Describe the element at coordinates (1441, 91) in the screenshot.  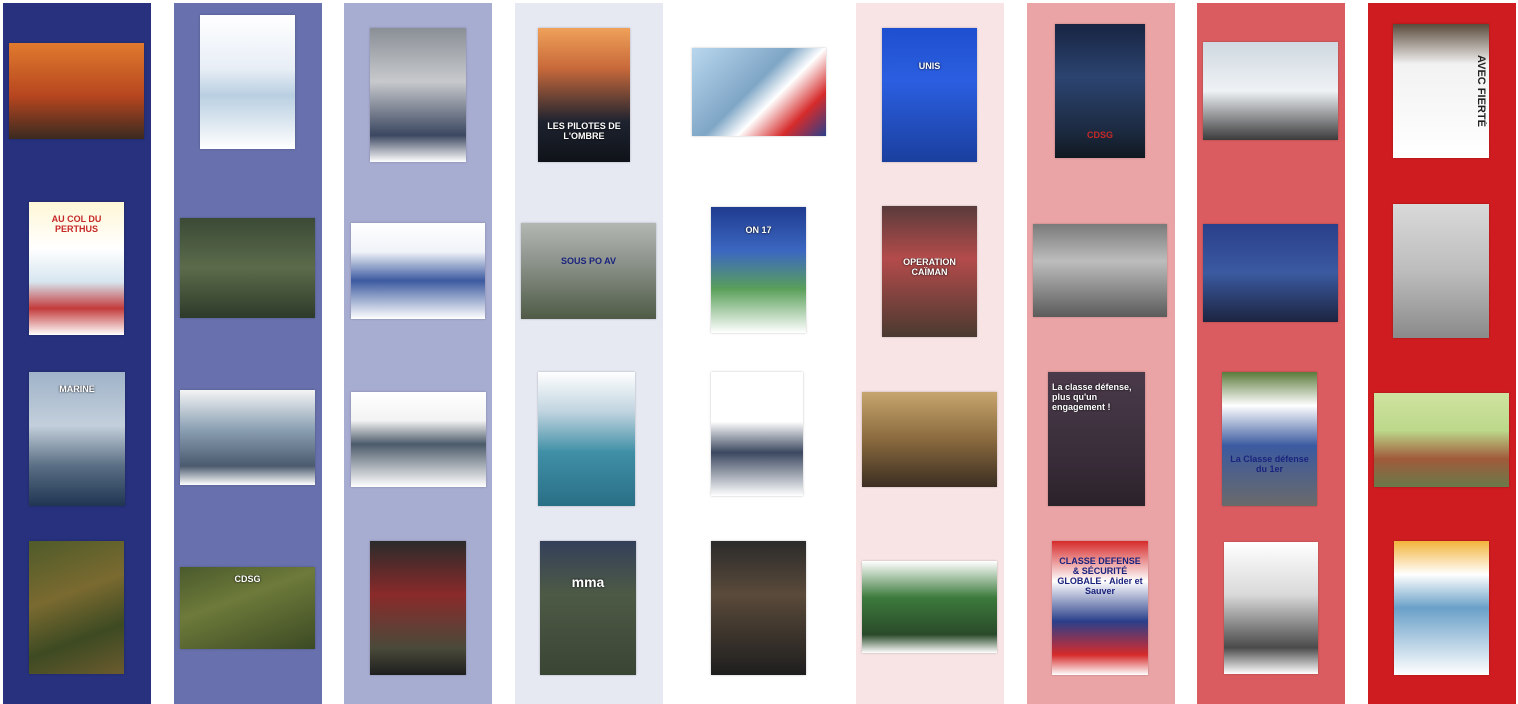
I see `poster-card: AVEC FIERTÉ` at that location.